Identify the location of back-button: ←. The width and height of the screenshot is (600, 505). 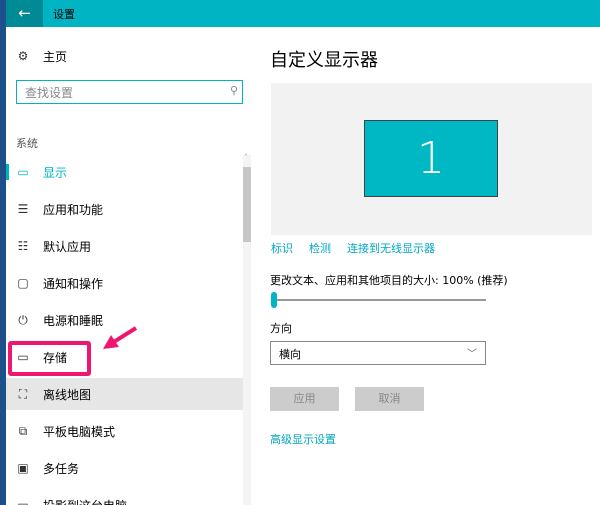
(24, 13).